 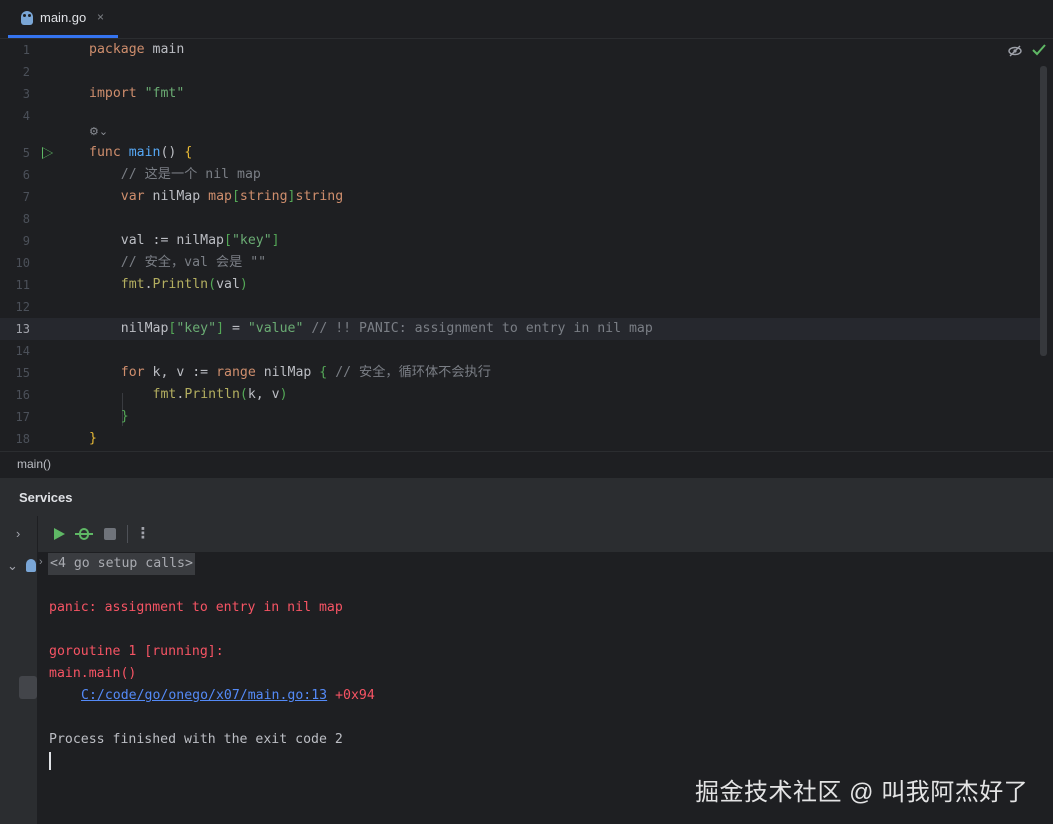 What do you see at coordinates (520, 94) in the screenshot?
I see `code-line: 3 import "fmt"` at bounding box center [520, 94].